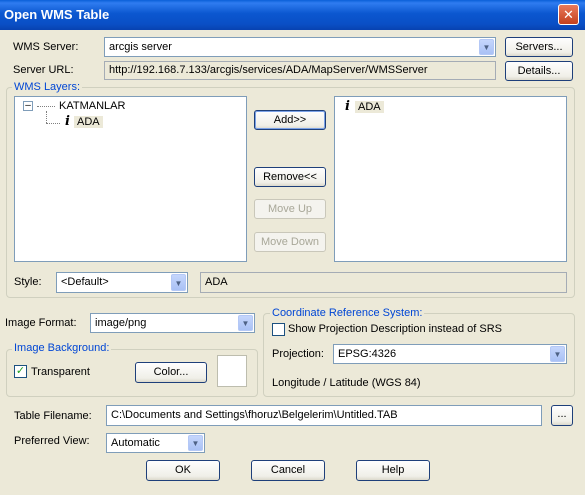 This screenshot has height=495, width=585. Describe the element at coordinates (369, 107) in the screenshot. I see `selected-layer-ada: ADA` at that location.